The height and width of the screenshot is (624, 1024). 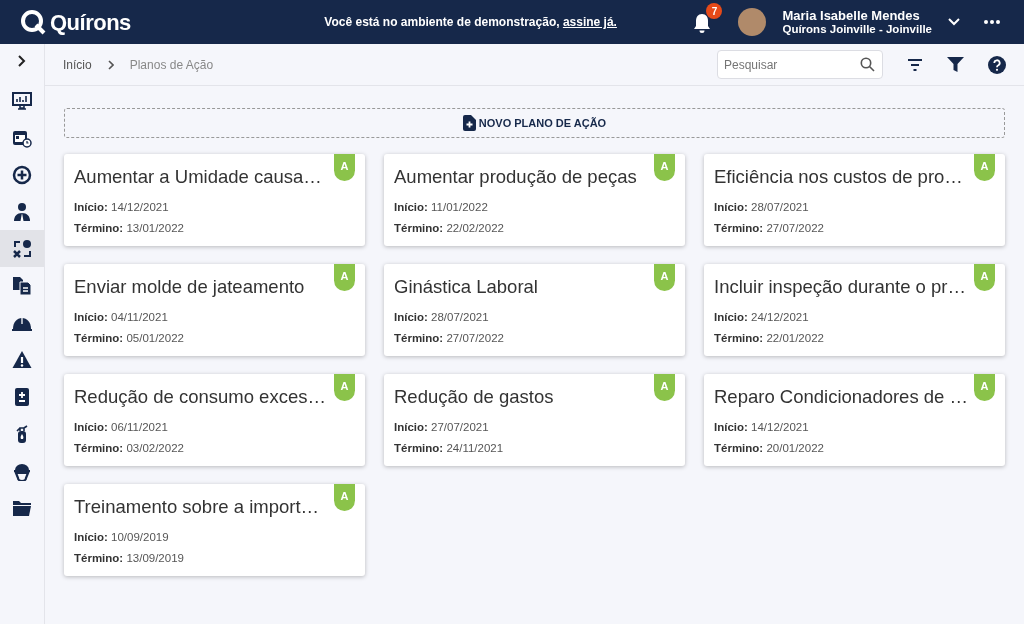 I want to click on action-plan-card: Redução de consumo exces… Início: 06/11/2021 Término: 03/02/2022 A, so click(x=214, y=420).